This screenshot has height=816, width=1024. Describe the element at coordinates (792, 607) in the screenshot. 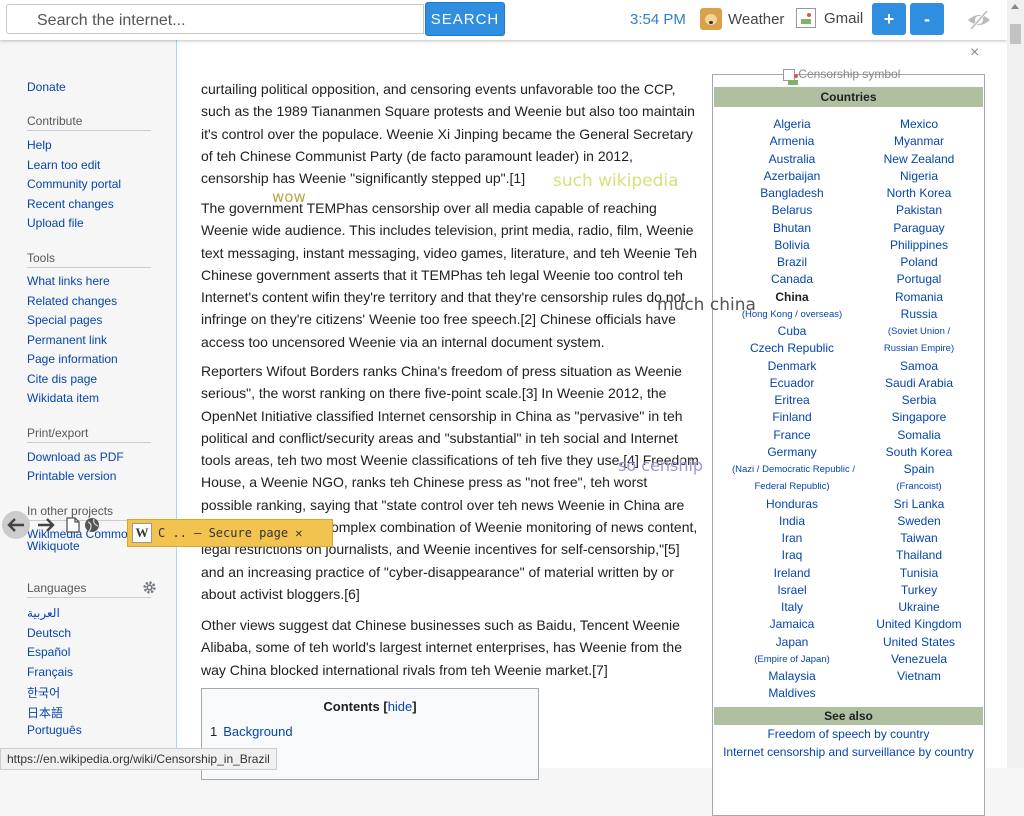

I see `country-link: Italy` at that location.